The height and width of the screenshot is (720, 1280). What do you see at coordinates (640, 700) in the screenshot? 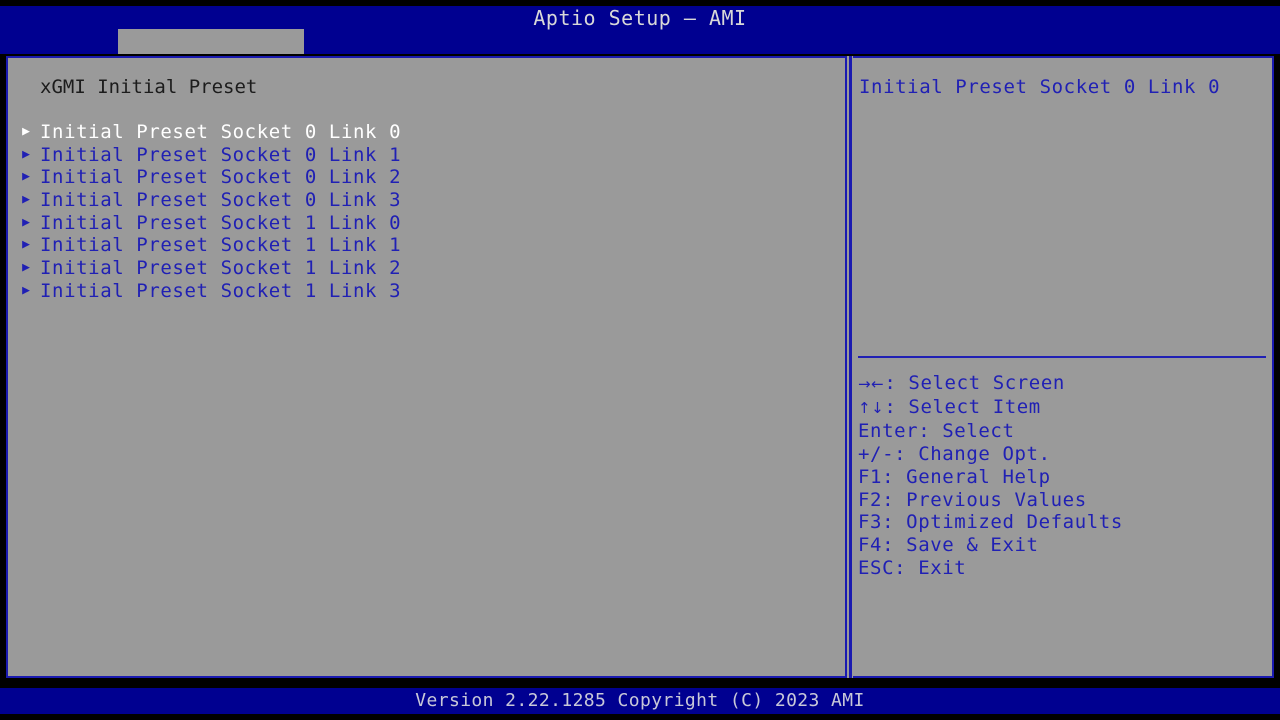
I see `footer-version-text: Version 2.22.1285 Copyright (C) 2023 AMI` at bounding box center [640, 700].